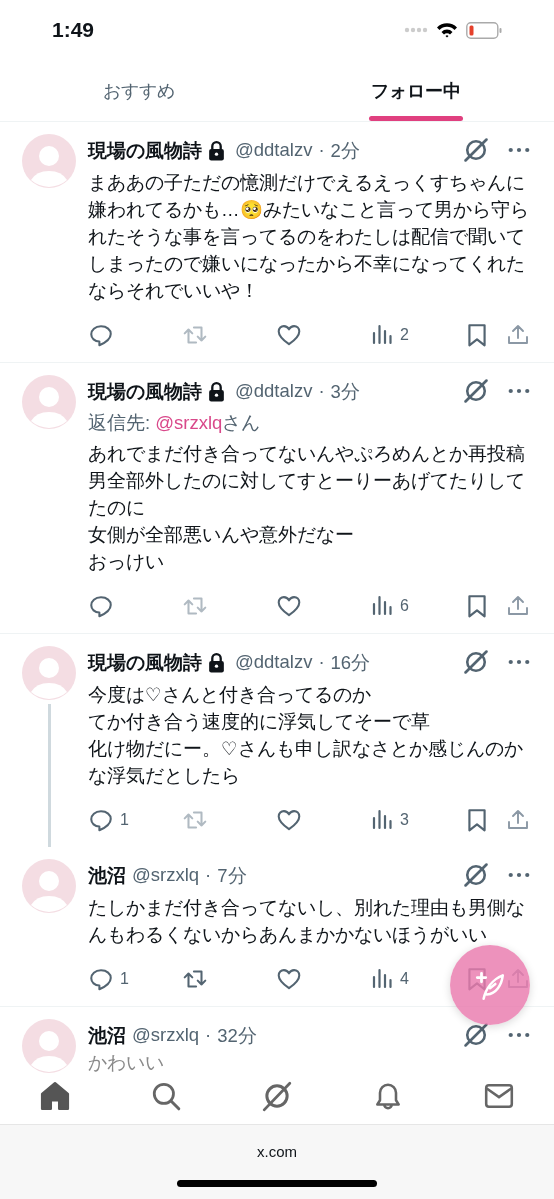 Image resolution: width=554 pixels, height=1199 pixels. What do you see at coordinates (189, 422) in the screenshot?
I see `mention-link: @srzxlq` at bounding box center [189, 422].